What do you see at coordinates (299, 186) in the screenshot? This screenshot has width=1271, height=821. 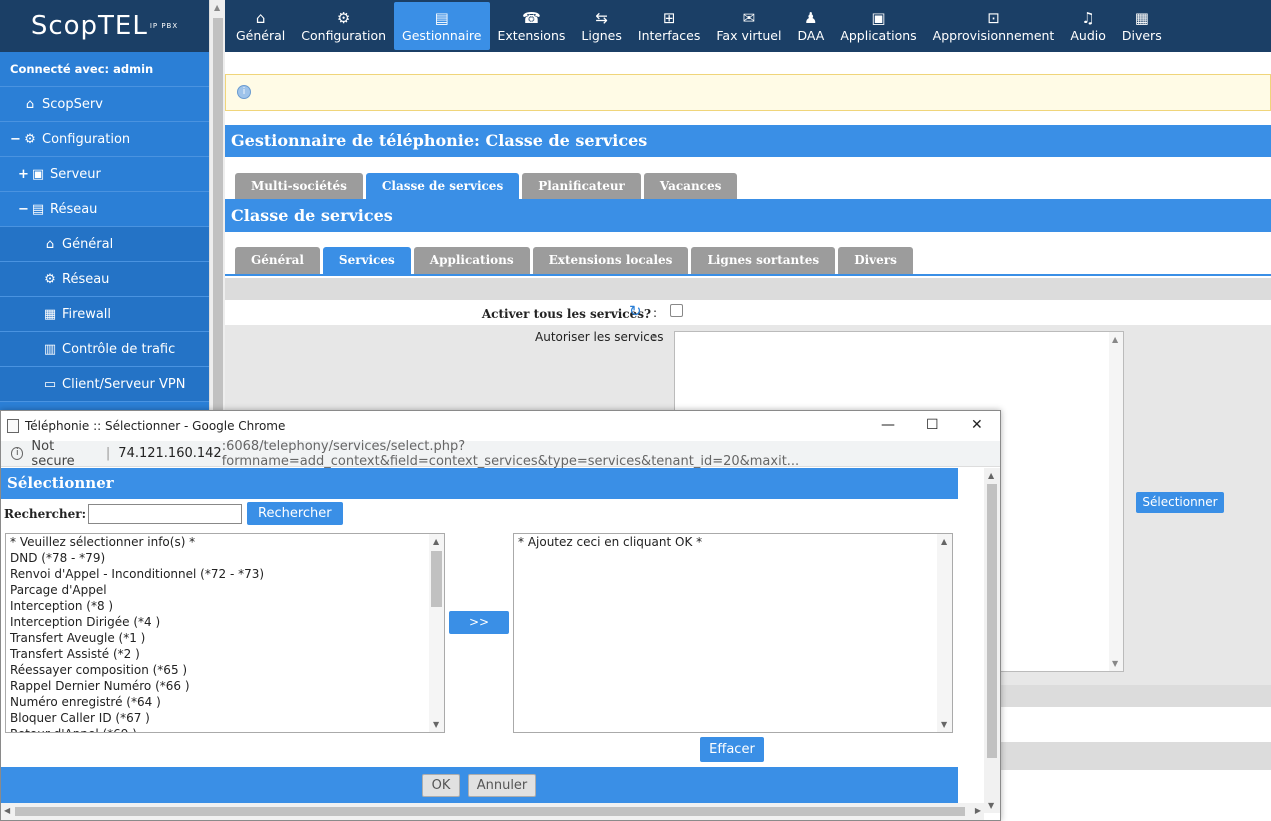 I see `tab-multi-soci-t-s: Multi-sociétés` at bounding box center [299, 186].